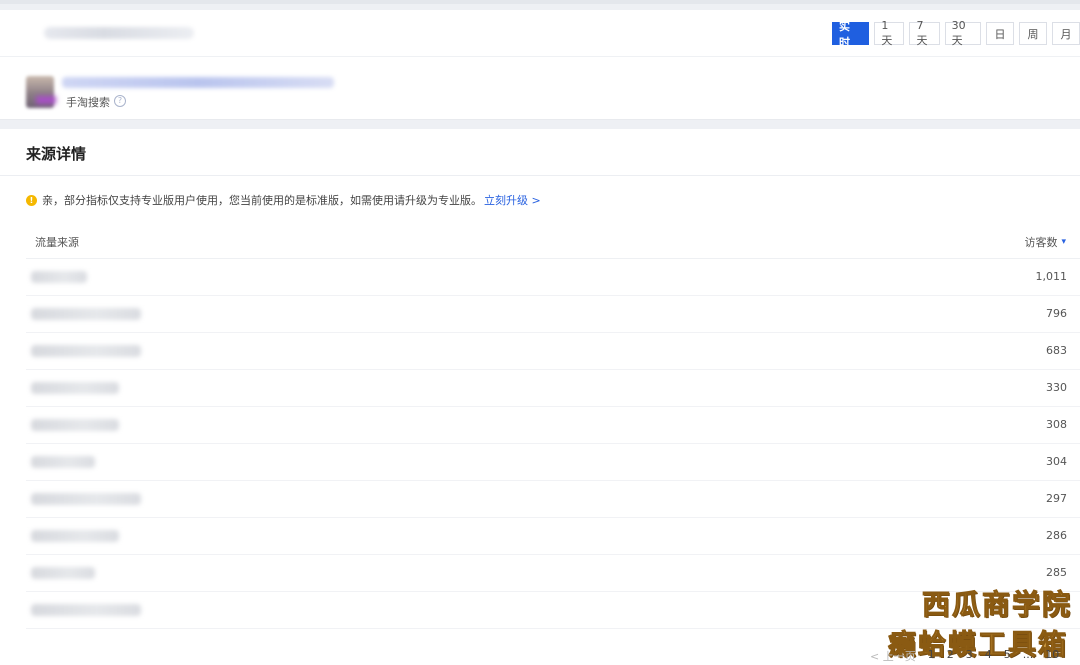  Describe the element at coordinates (553, 277) in the screenshot. I see `table-row: 1,011` at that location.